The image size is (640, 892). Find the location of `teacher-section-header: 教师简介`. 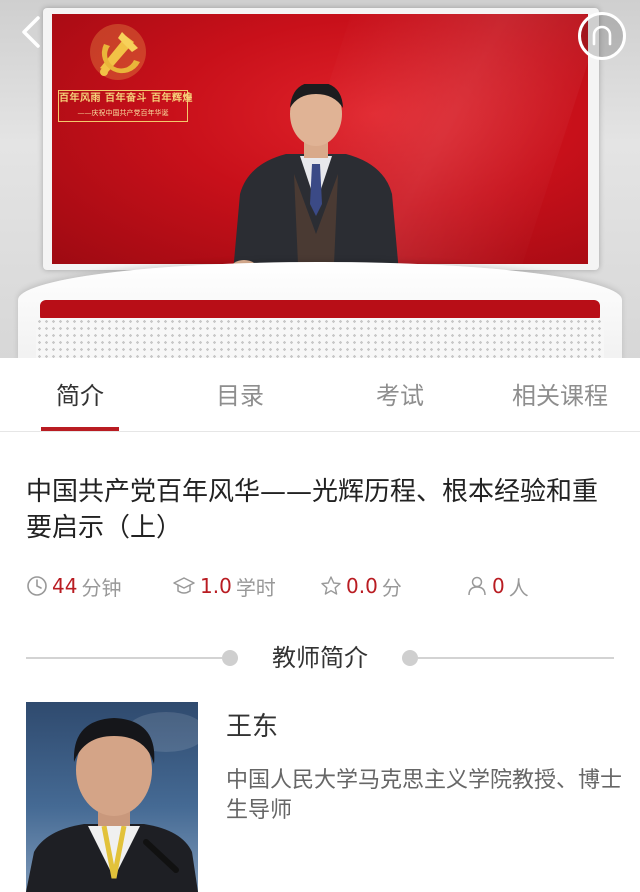

teacher-section-header: 教师简介 is located at coordinates (320, 658).